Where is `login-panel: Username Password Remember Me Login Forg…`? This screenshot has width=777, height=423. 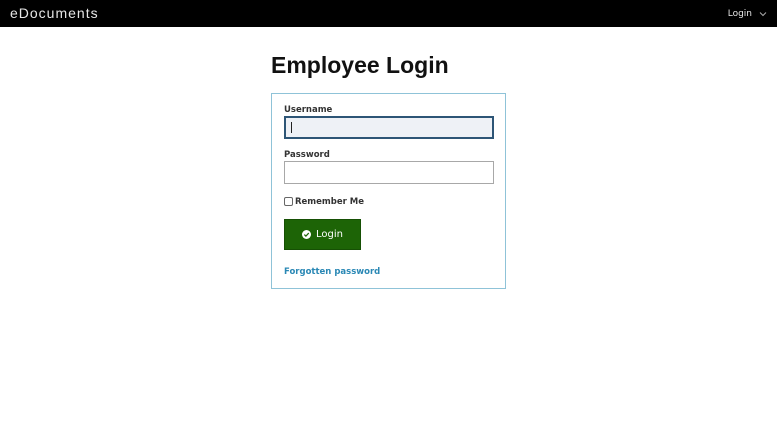
login-panel: Username Password Remember Me Login Forg… is located at coordinates (388, 191).